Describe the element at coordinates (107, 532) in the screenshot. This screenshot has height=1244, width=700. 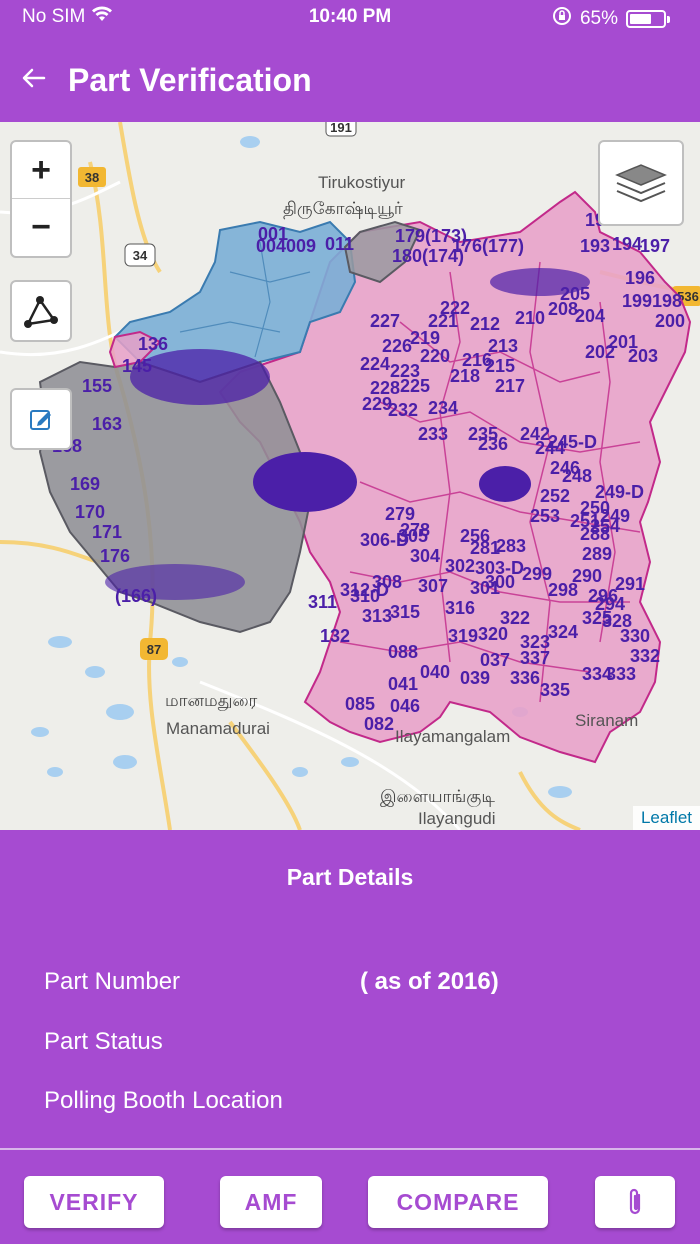
I see `part-label: 171` at that location.